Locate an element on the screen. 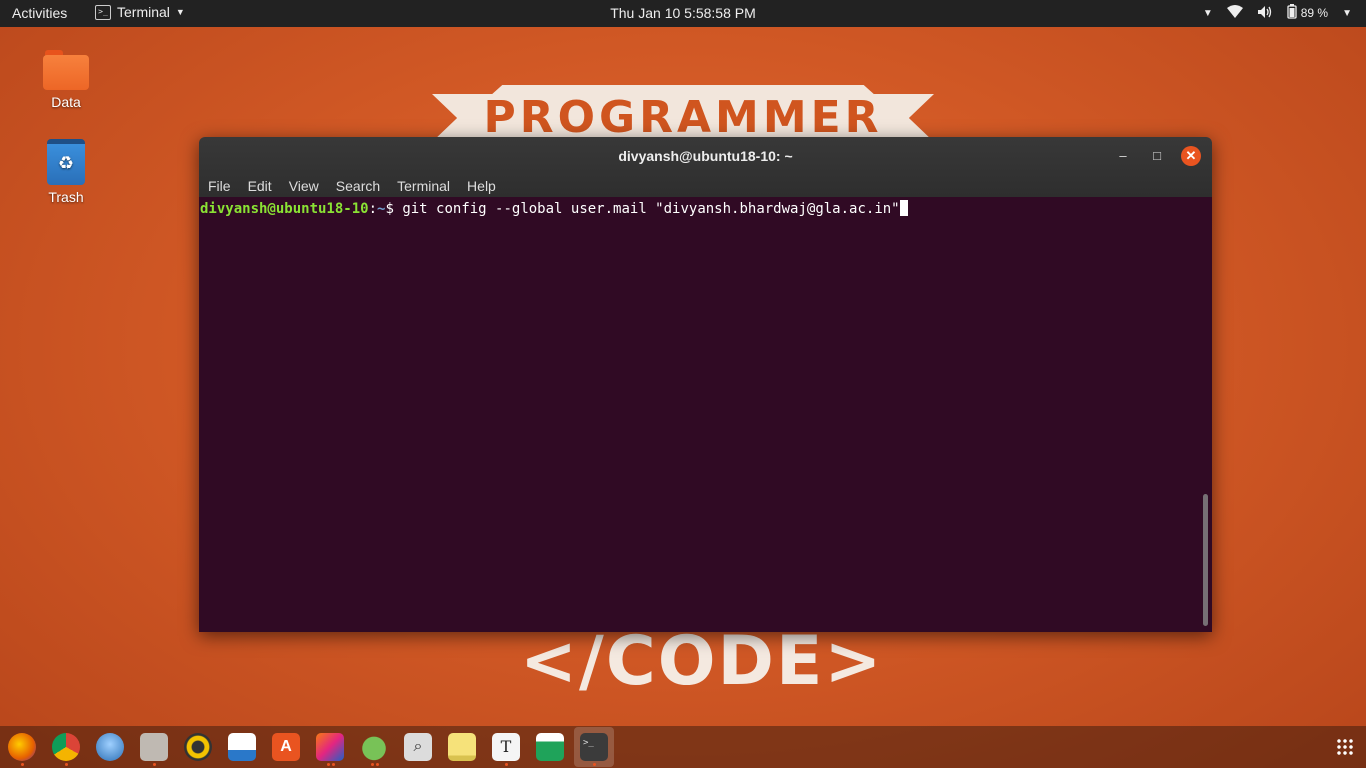 The width and height of the screenshot is (1366, 768). writer-icon is located at coordinates (242, 747).